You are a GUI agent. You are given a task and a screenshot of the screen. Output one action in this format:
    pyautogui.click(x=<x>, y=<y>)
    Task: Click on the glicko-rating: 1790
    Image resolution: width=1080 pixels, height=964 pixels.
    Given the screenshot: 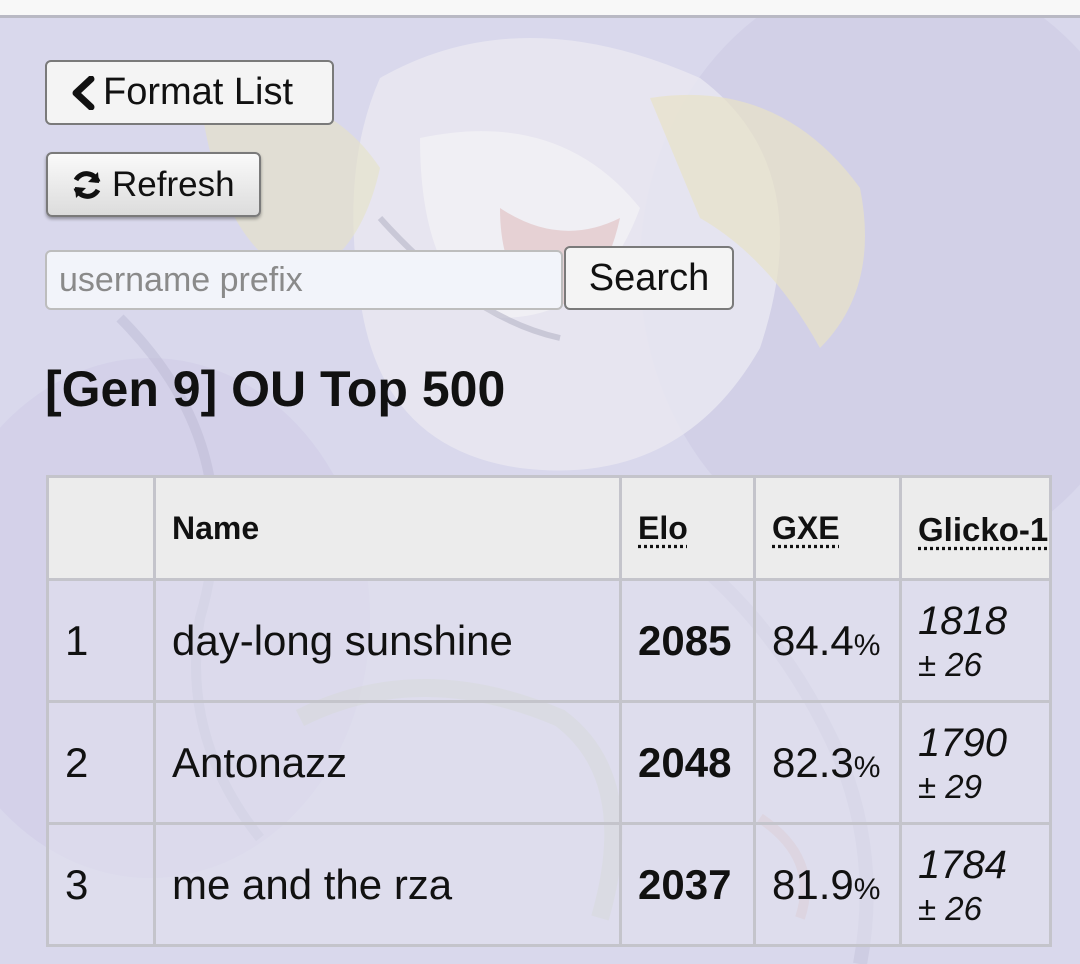 What is the action you would take?
    pyautogui.click(x=962, y=742)
    